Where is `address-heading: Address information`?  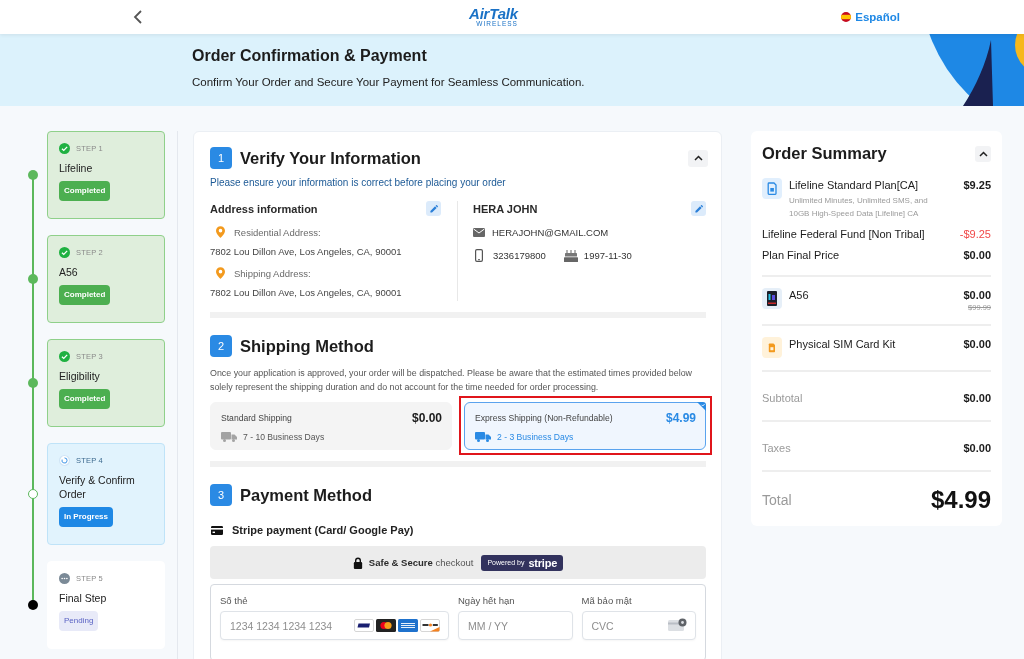
address-heading: Address information is located at coordinates (264, 208).